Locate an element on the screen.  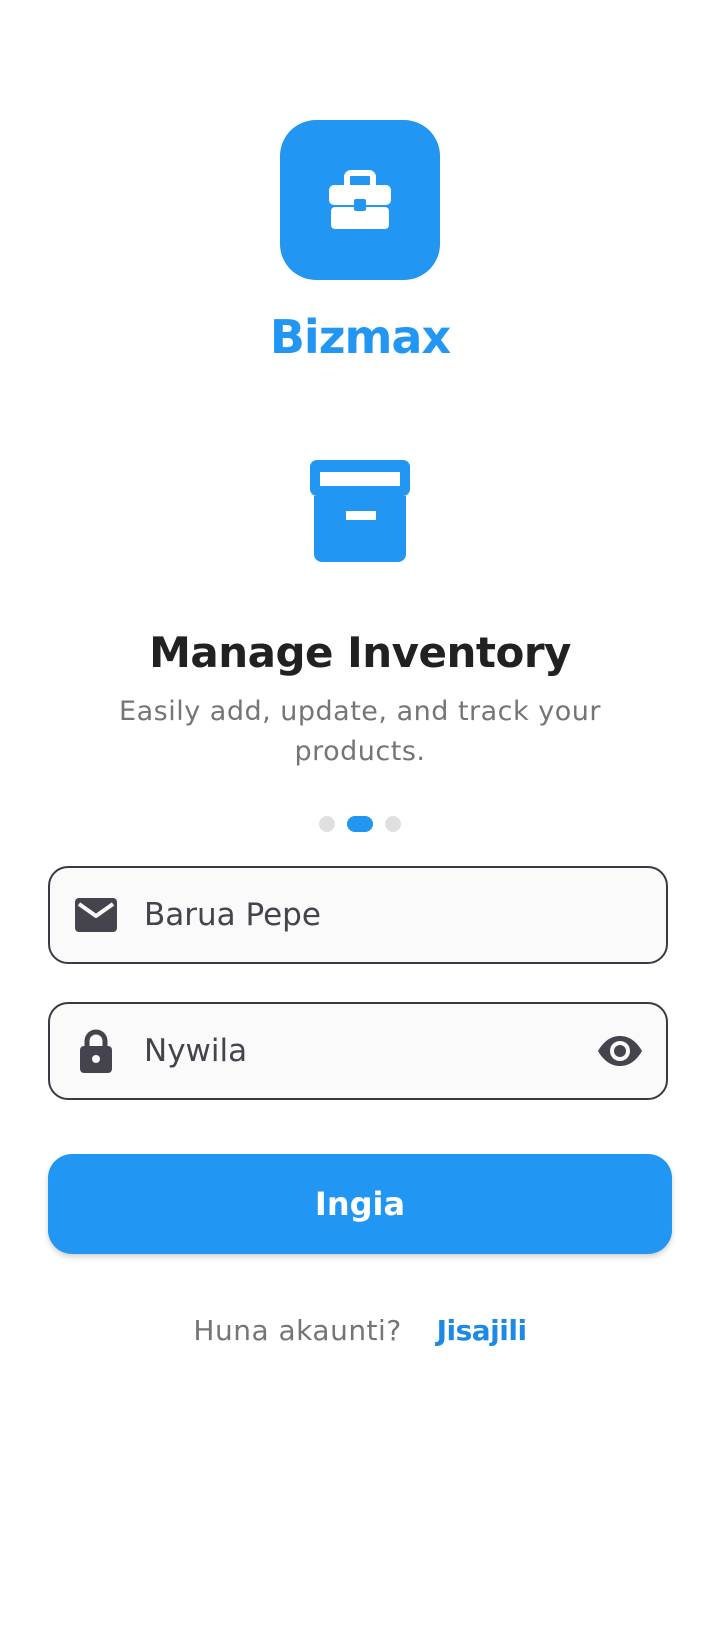
mail-icon is located at coordinates (96, 915).